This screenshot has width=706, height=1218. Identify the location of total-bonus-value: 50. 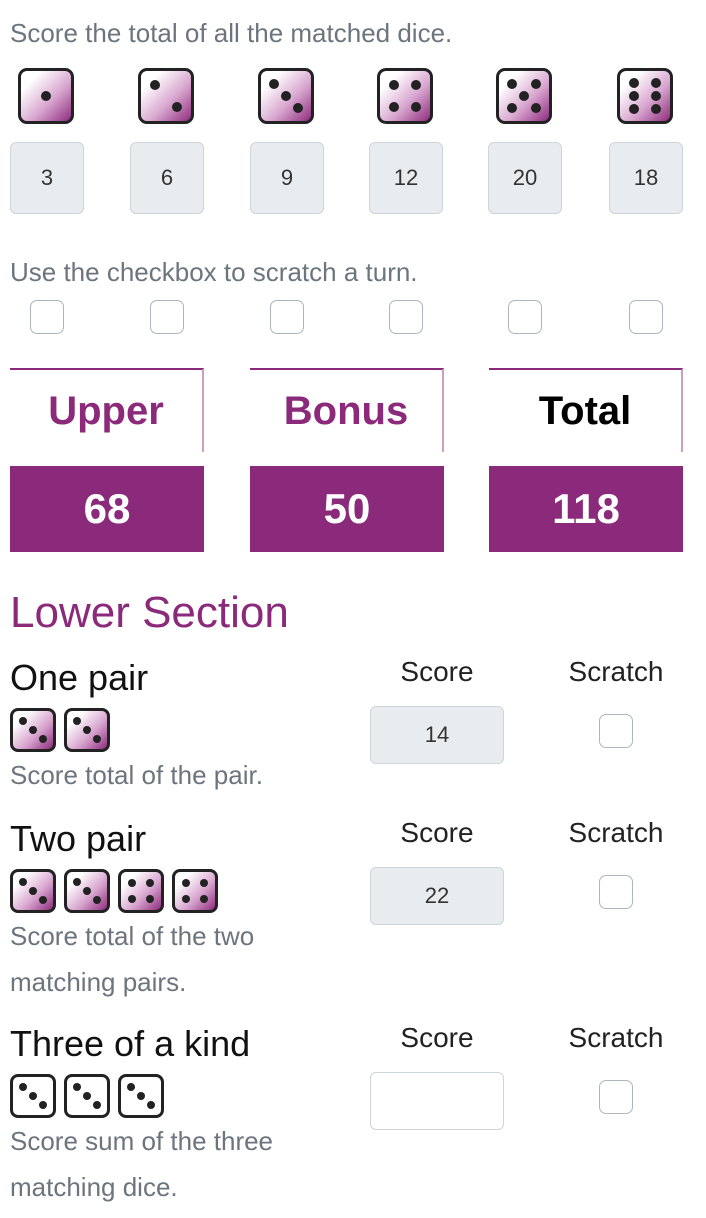
(347, 509).